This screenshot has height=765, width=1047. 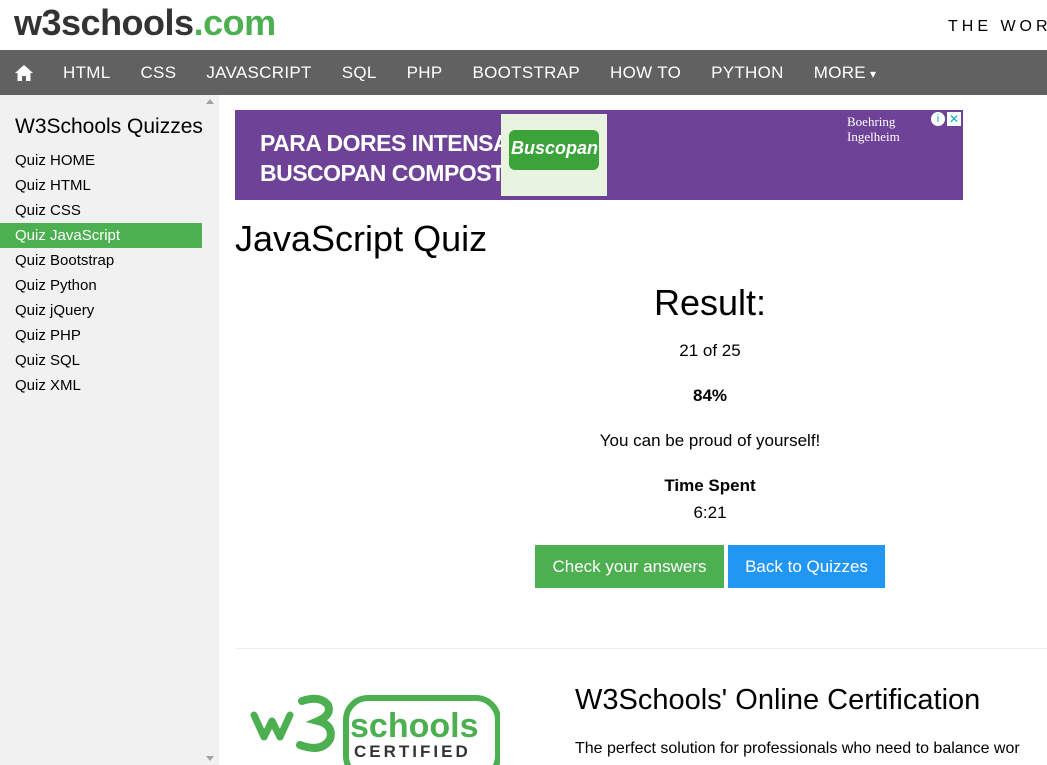 What do you see at coordinates (710, 512) in the screenshot?
I see `time-spent-value: 6:21` at bounding box center [710, 512].